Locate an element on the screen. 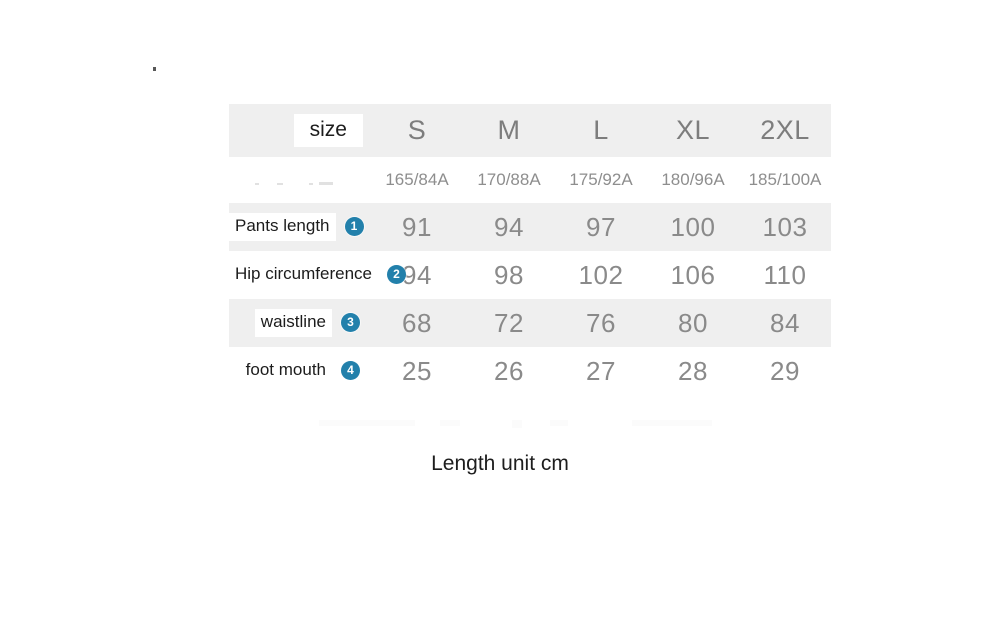 The width and height of the screenshot is (1000, 644). spec-code-m: 170/88A is located at coordinates (509, 180).